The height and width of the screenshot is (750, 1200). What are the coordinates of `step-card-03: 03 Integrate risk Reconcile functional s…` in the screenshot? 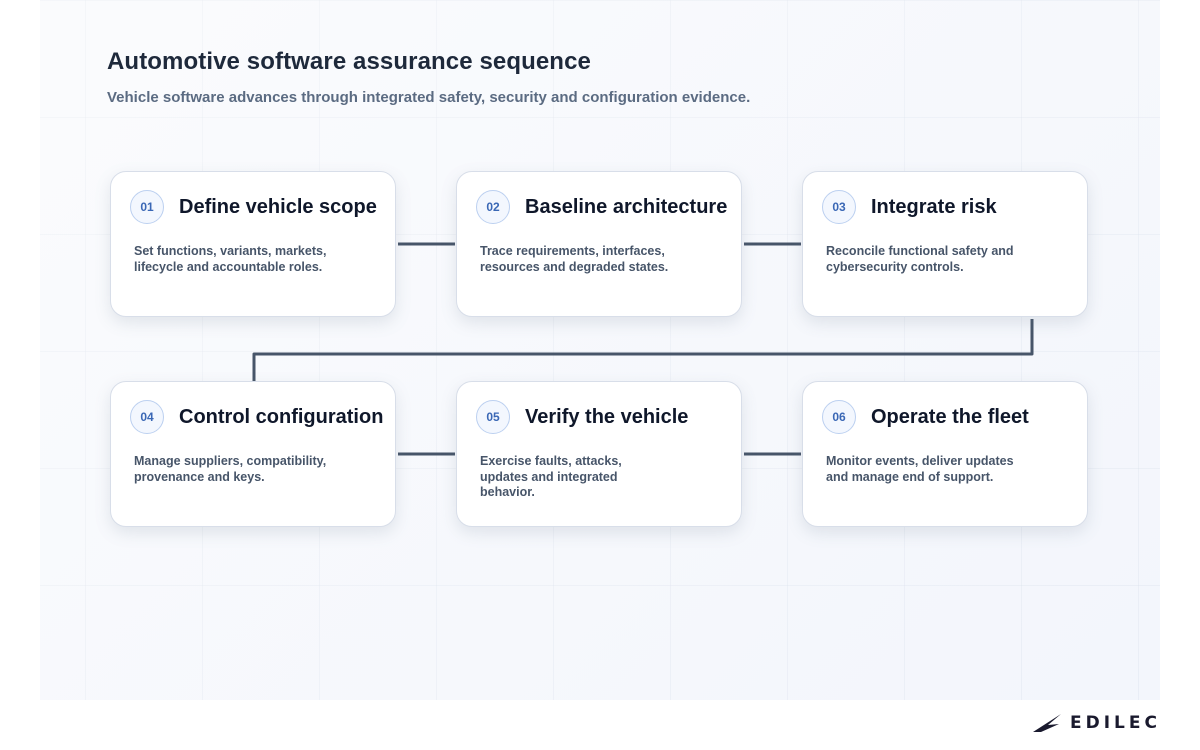 It's located at (945, 244).